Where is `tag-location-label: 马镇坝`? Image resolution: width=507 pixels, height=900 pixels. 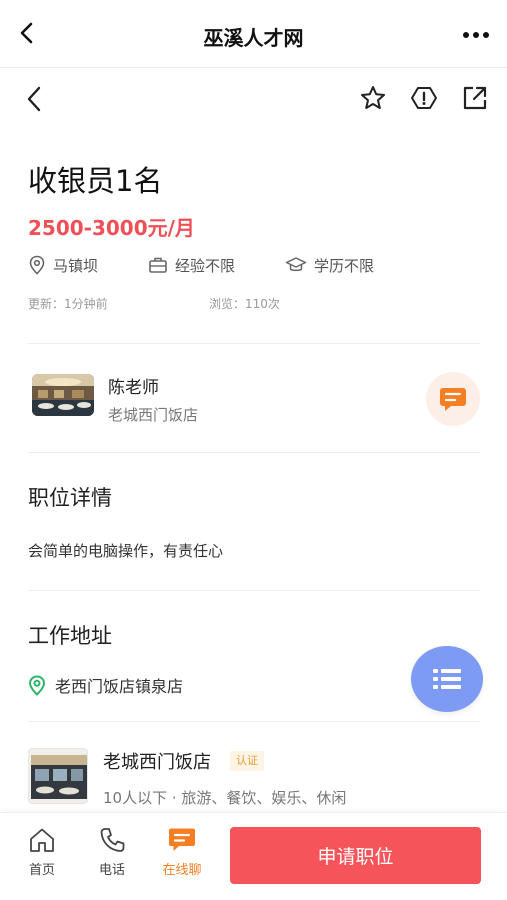
tag-location-label: 马镇坝 is located at coordinates (76, 265).